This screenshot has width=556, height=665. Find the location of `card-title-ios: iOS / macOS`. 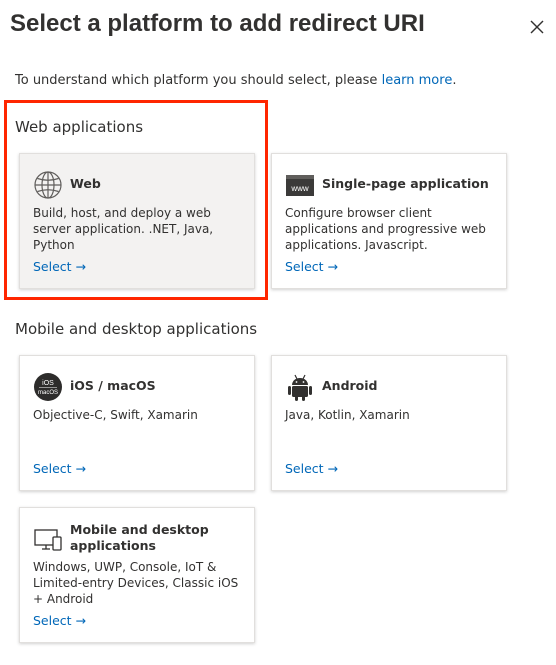

card-title-ios: iOS / macOS is located at coordinates (113, 385).